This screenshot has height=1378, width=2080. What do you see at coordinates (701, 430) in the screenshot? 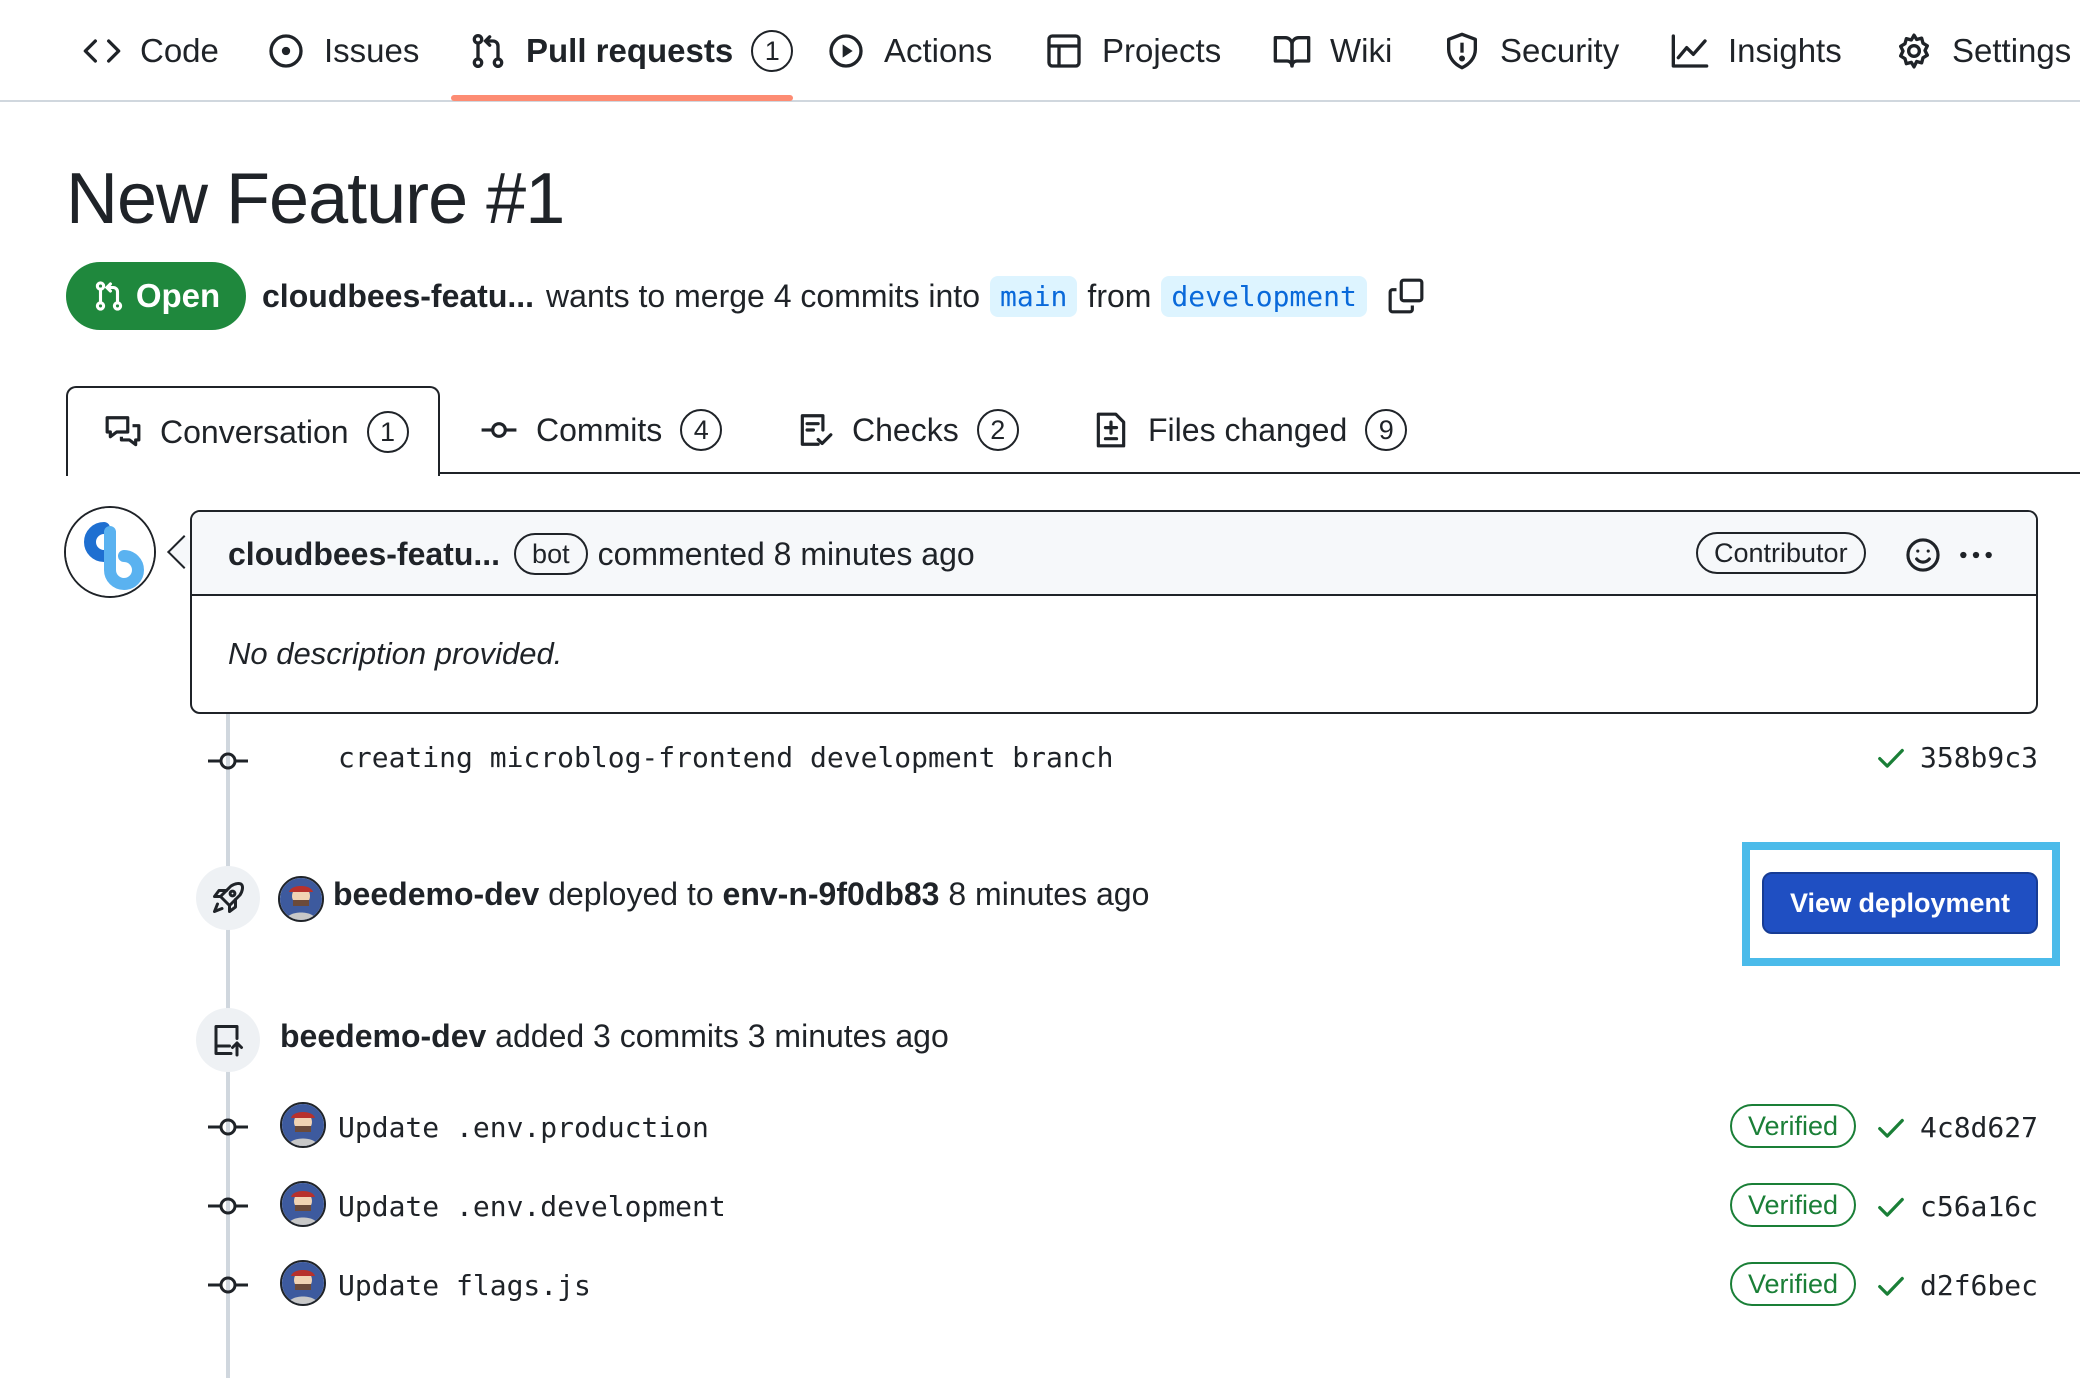
I see `tab-commits-counter: 4` at bounding box center [701, 430].